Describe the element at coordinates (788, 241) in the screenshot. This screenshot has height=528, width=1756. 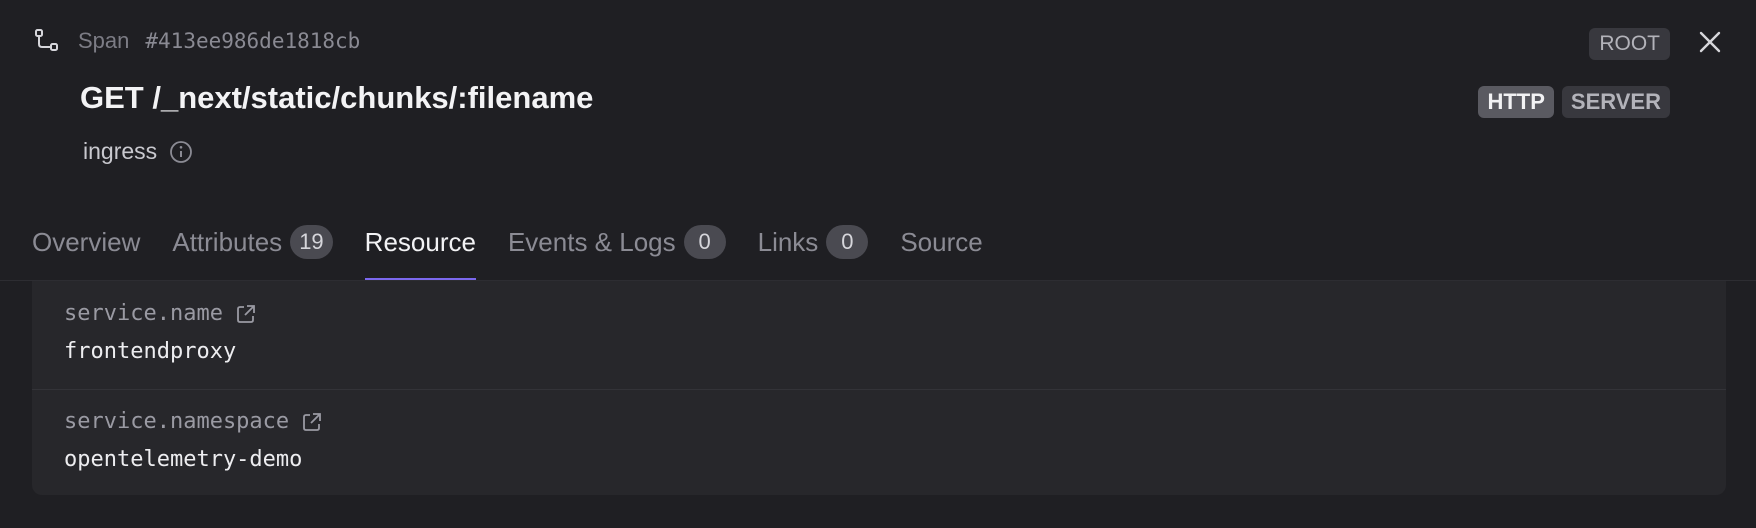
I see `tab-label: Links` at that location.